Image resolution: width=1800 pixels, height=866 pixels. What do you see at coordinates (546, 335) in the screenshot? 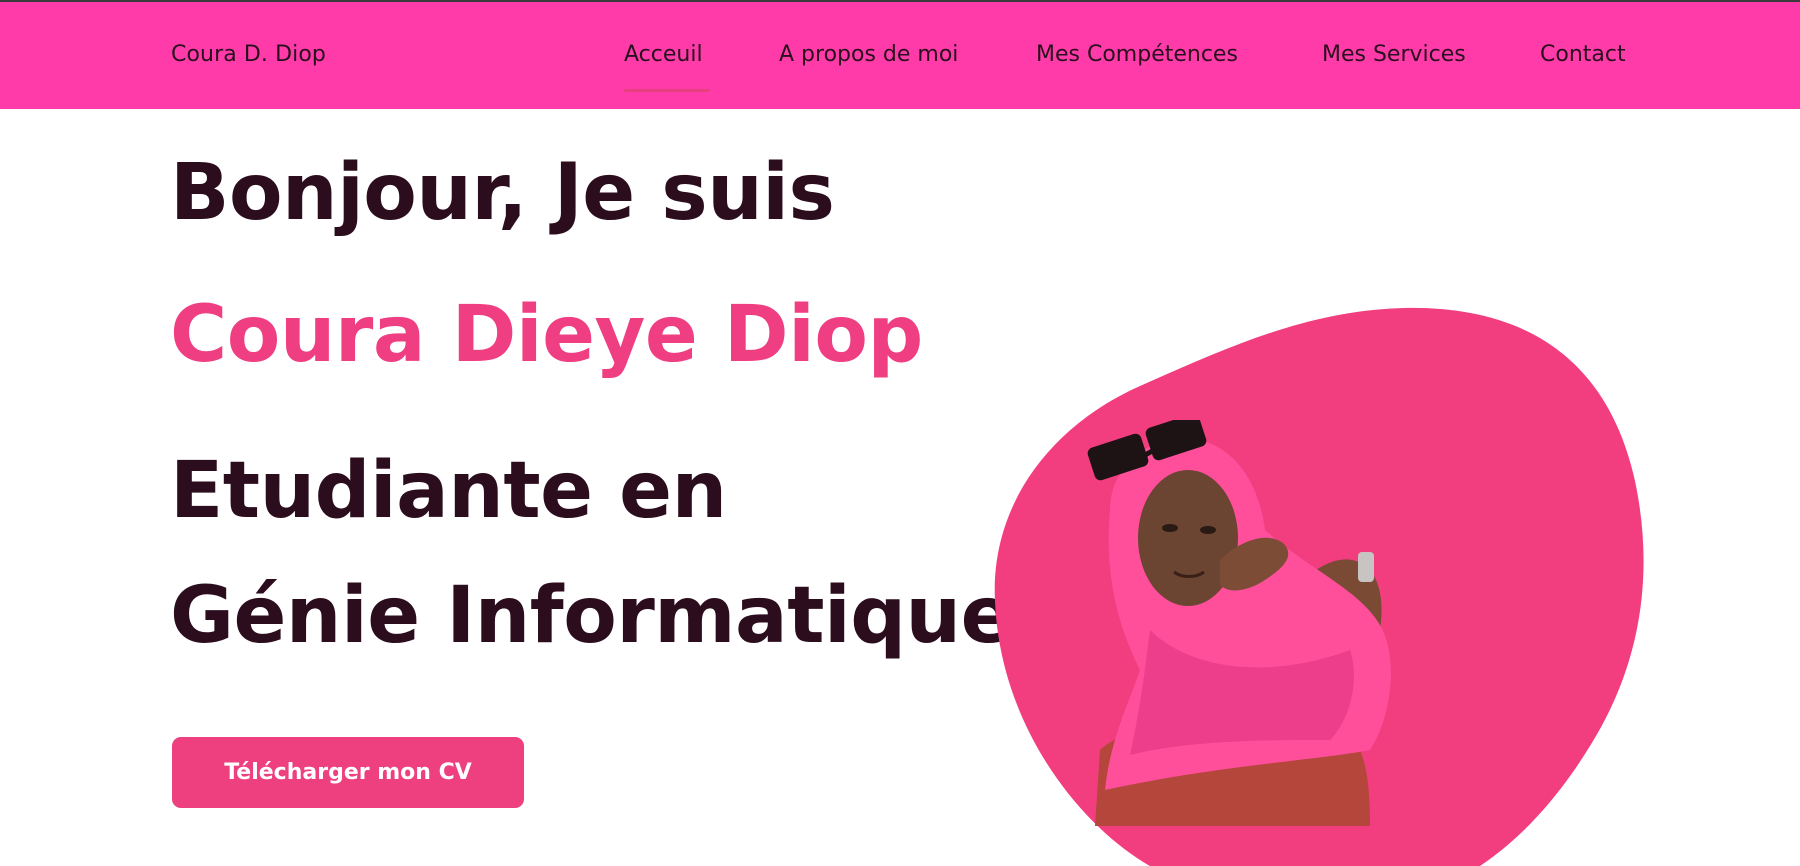
I see `hero-name: Coura Dieye Diop` at bounding box center [546, 335].